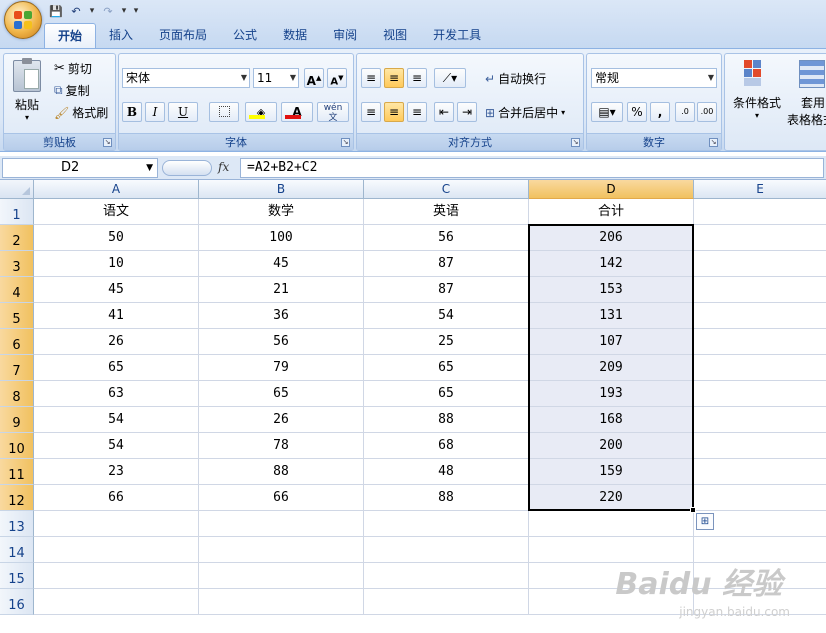 The image size is (826, 633). I want to click on merge-center-button: ⊞ 合并后居中 ▾, so click(525, 112).